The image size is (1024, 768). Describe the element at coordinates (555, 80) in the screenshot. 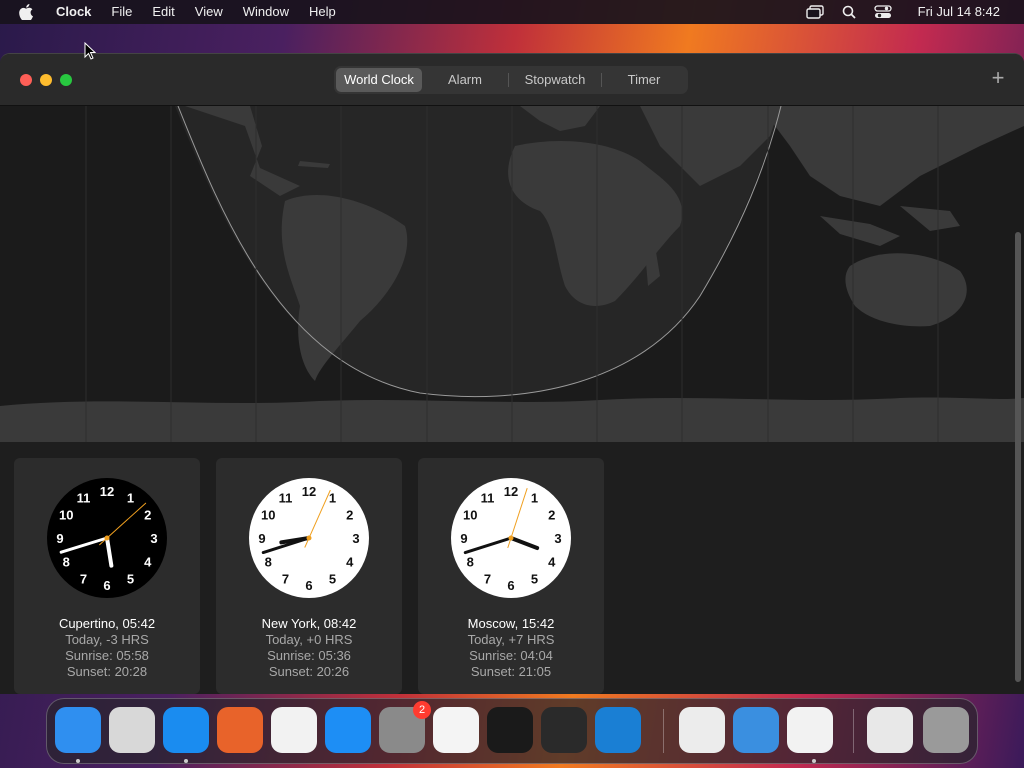

I see `tab-stopwatch: Stopwatch` at that location.